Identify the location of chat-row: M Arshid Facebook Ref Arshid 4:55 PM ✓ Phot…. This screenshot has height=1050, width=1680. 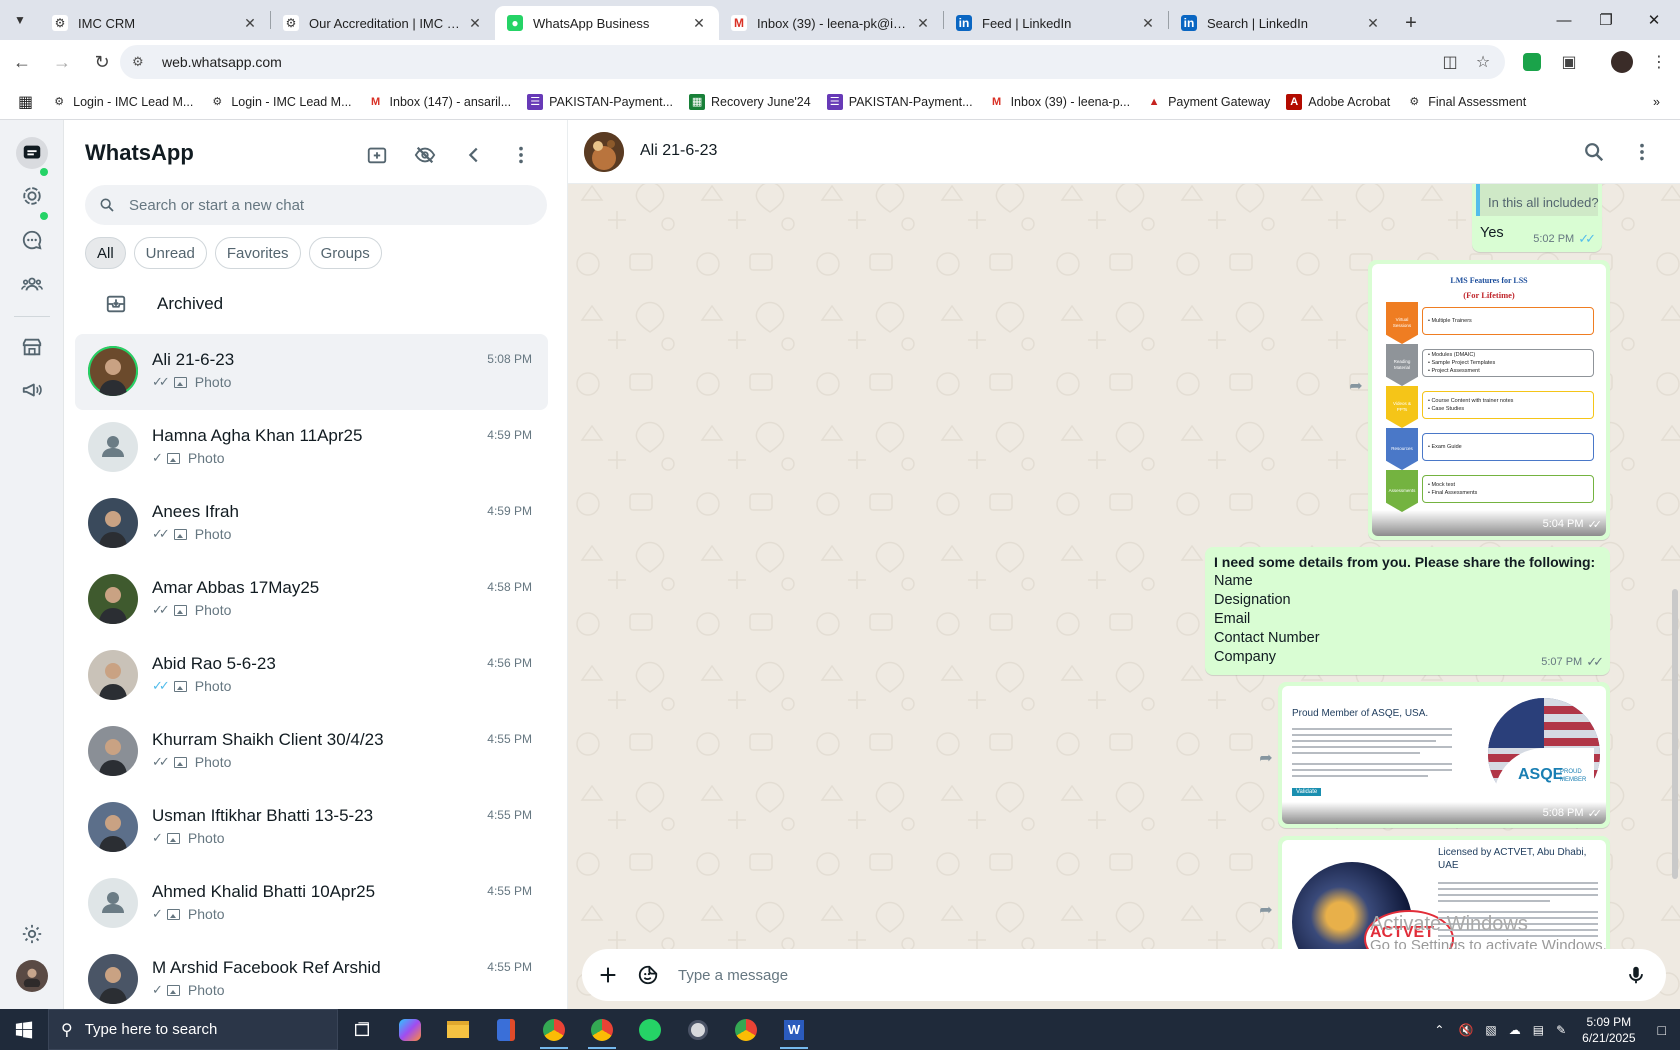
(311, 975).